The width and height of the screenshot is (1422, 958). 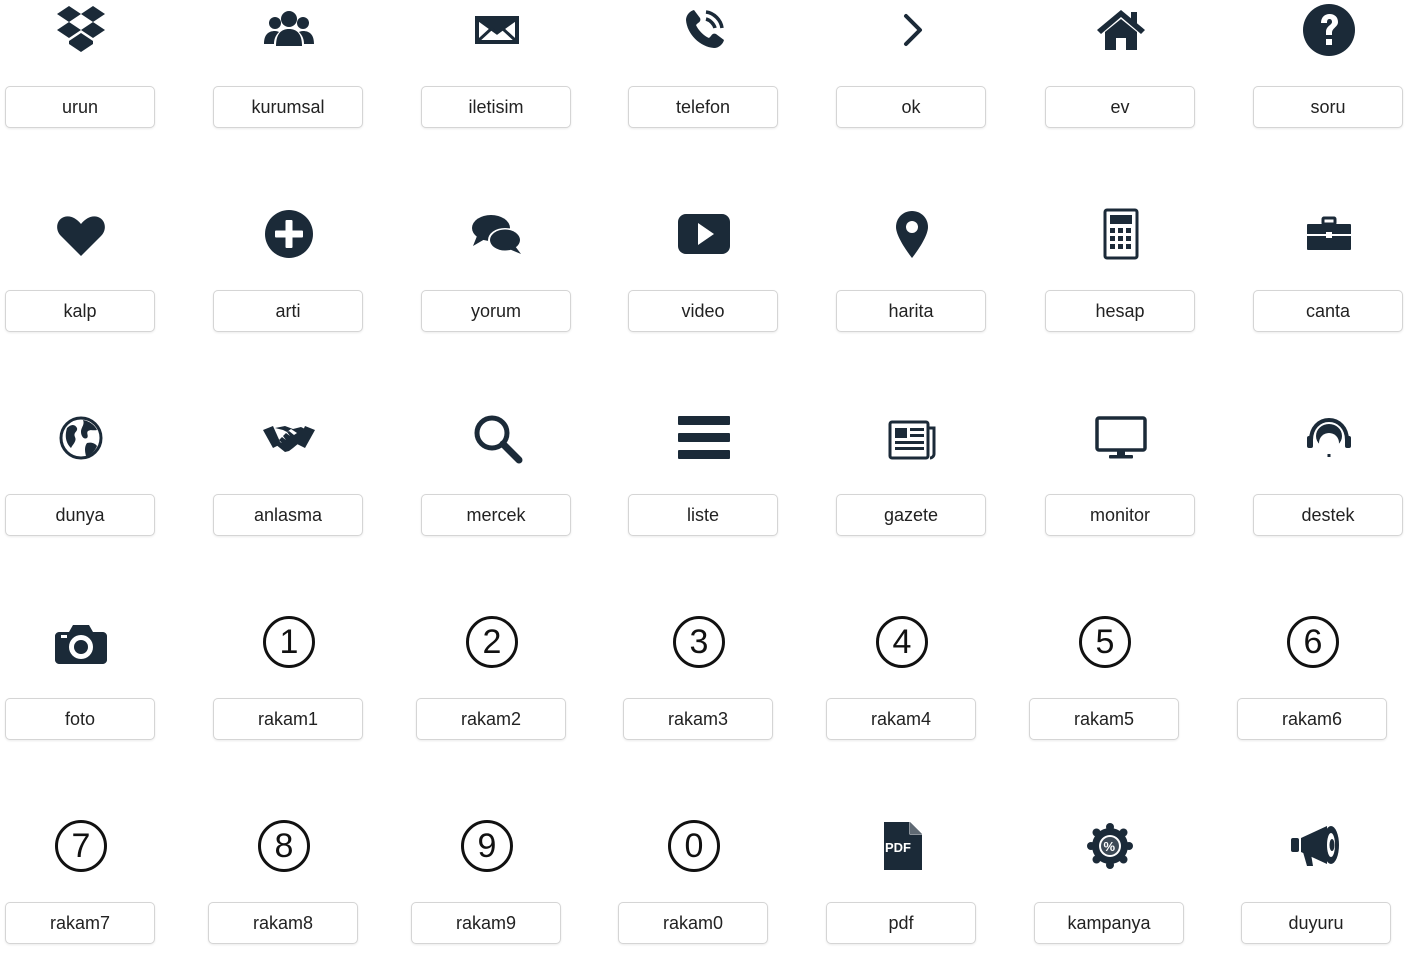 I want to click on icon-label-button-rakam0: rakam0, so click(x=693, y=923).